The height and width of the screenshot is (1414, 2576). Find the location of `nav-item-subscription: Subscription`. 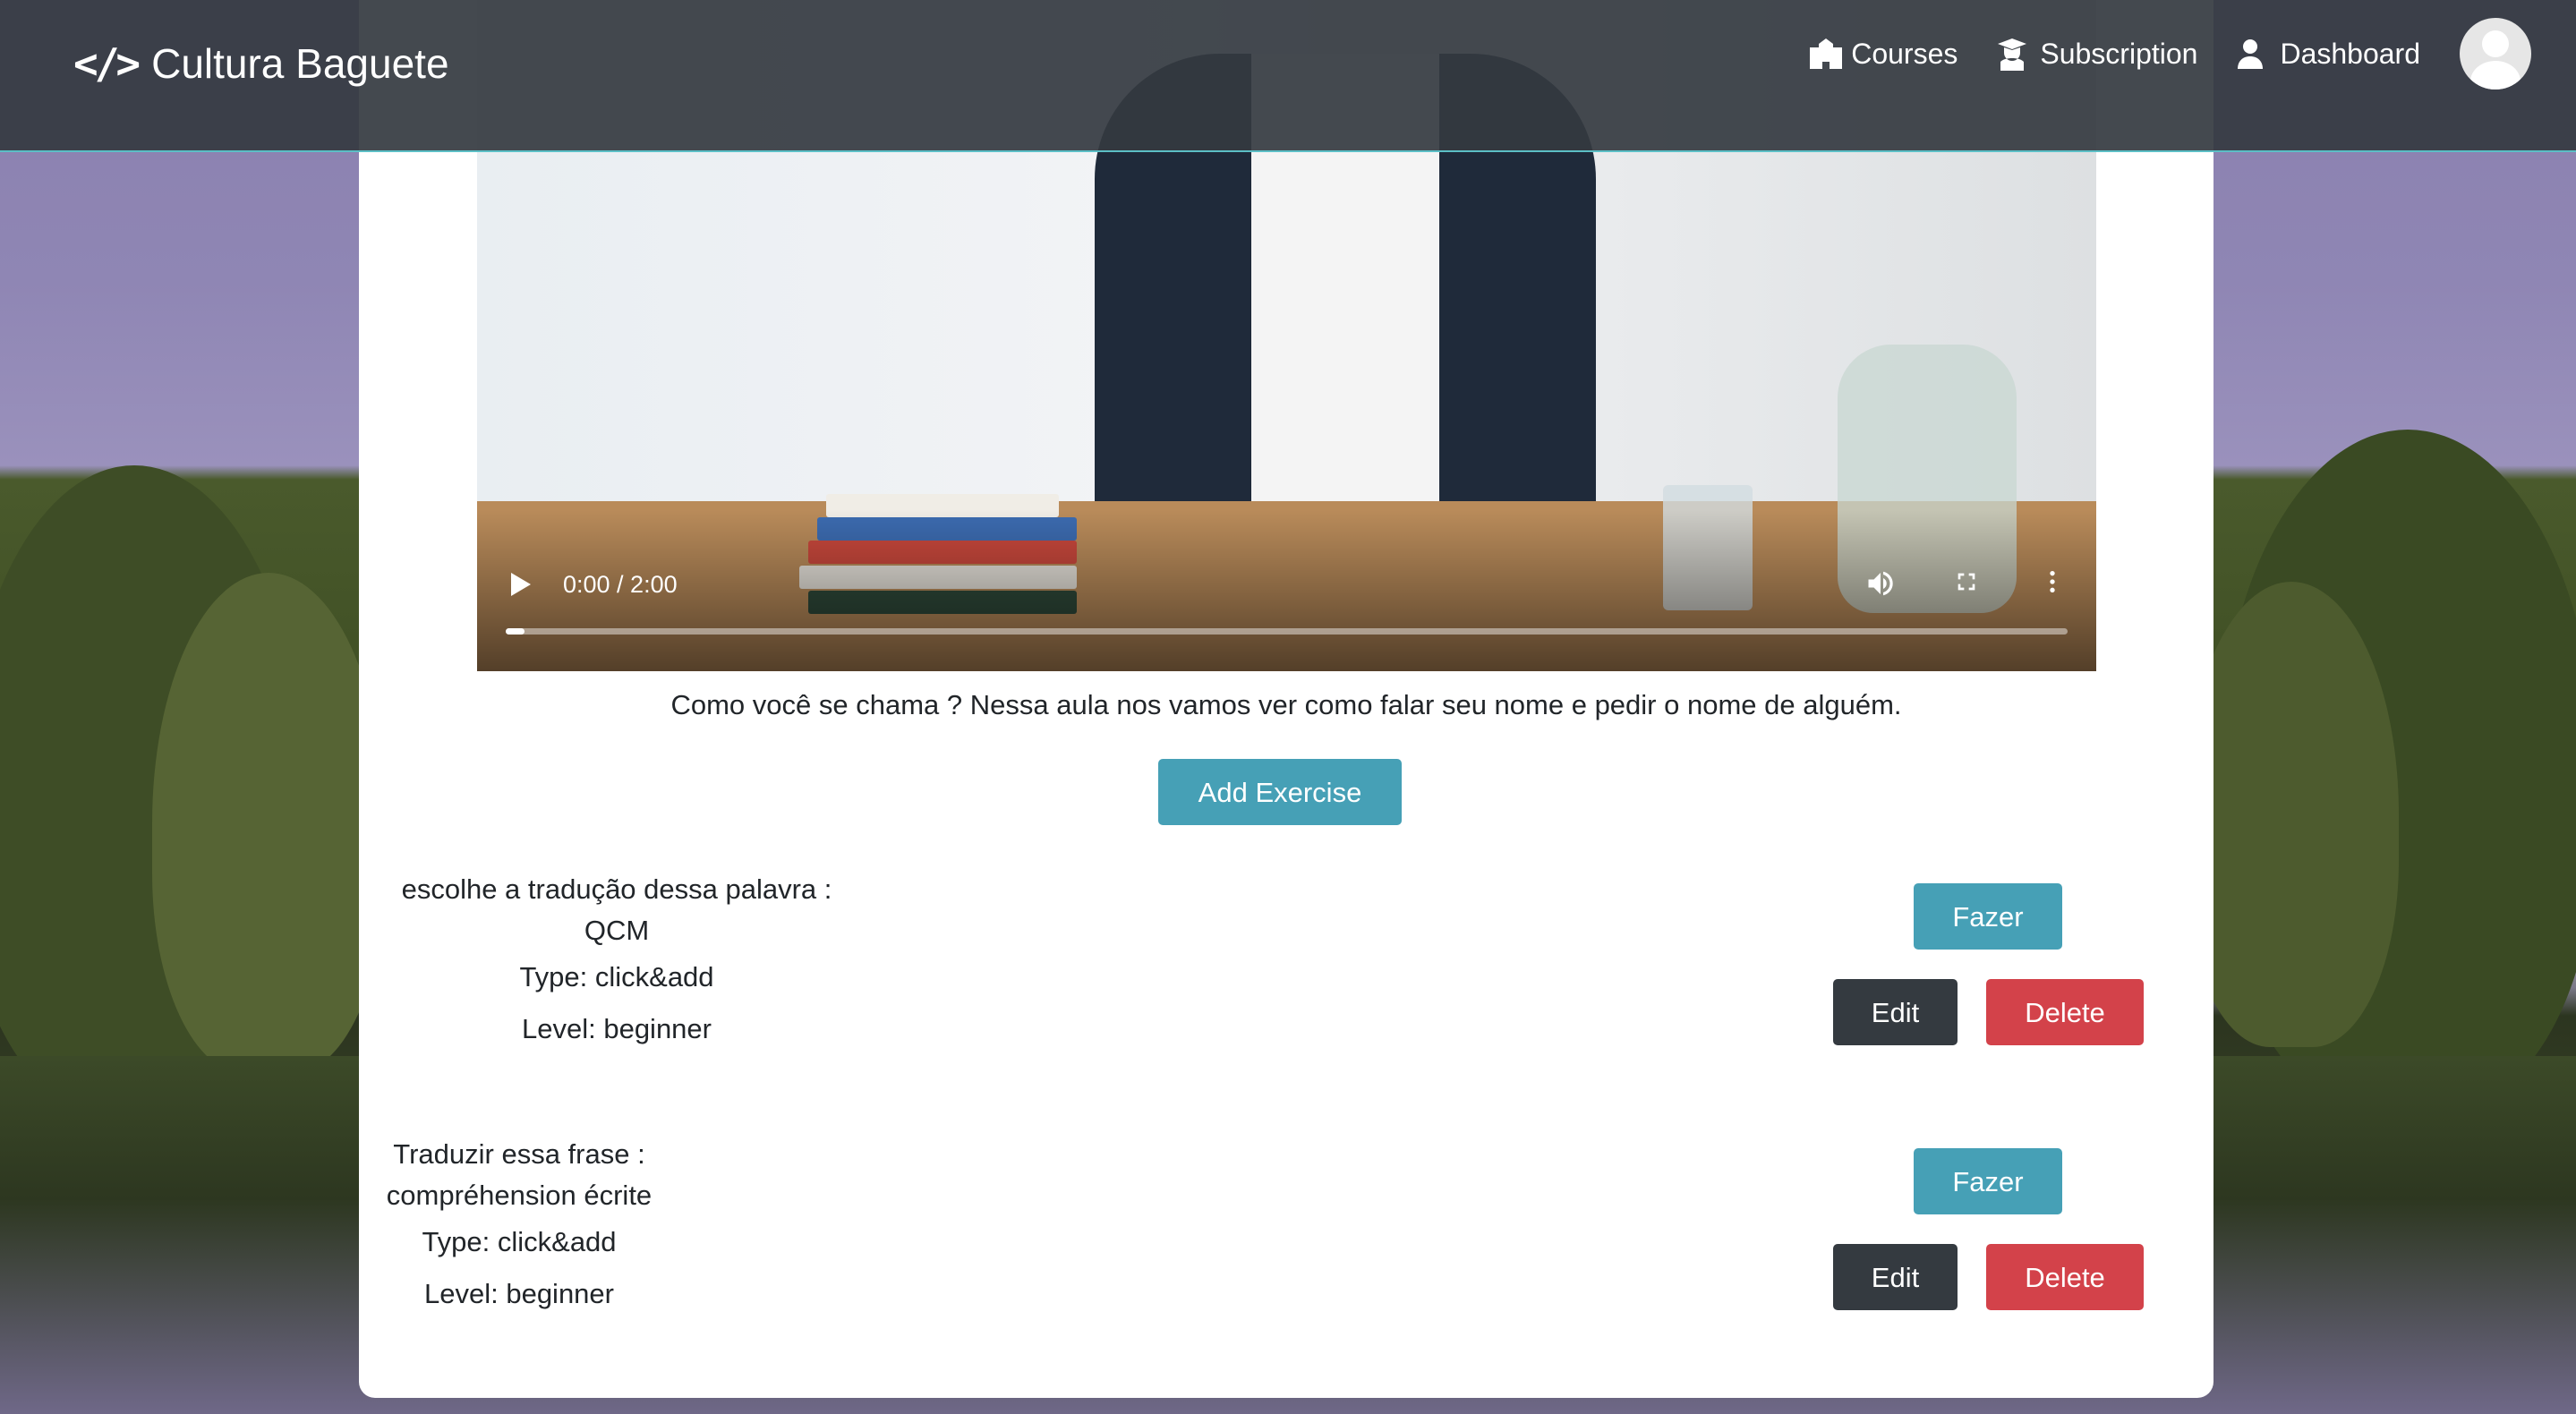

nav-item-subscription: Subscription is located at coordinates (2097, 54).